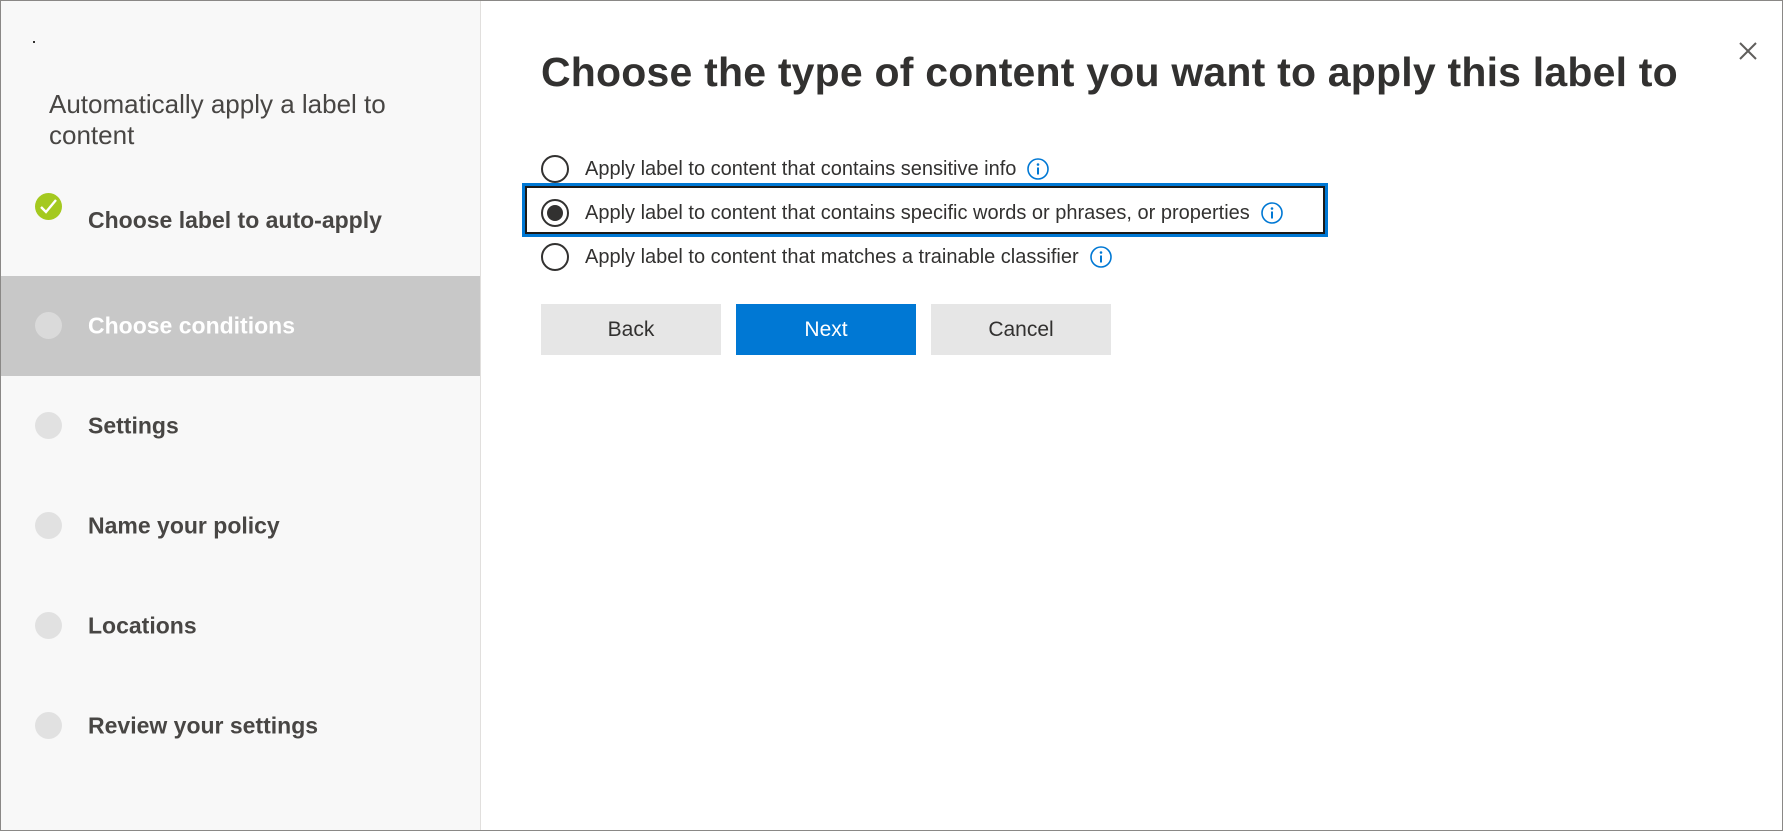 The height and width of the screenshot is (831, 1783). What do you see at coordinates (240, 426) in the screenshot?
I see `step-settings: Settings` at bounding box center [240, 426].